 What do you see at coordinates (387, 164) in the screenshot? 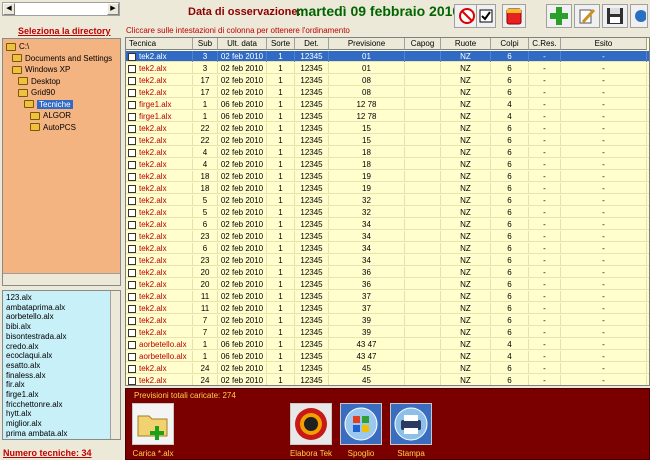
I see `table-row: tek2.alx 4 02 feb 2010 1 12345 18 NZ 6- -` at bounding box center [387, 164].